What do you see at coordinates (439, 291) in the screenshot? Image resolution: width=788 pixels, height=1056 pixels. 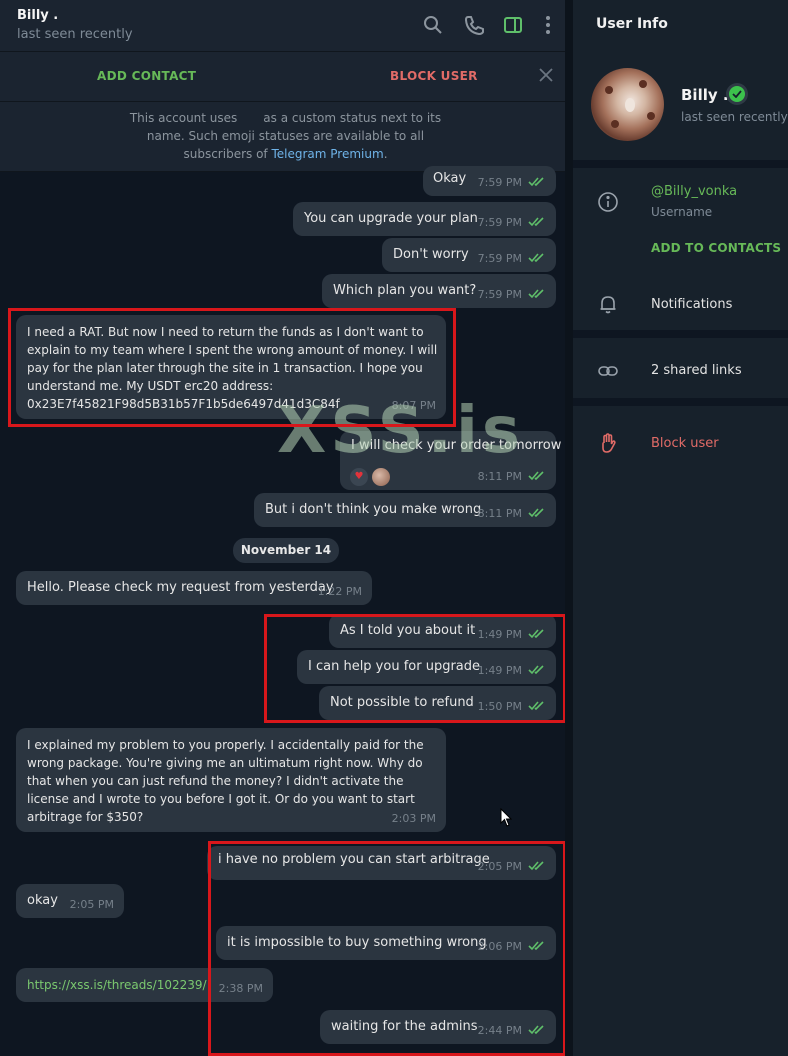 I see `message-out: Which plan you want? 7:59 PM` at bounding box center [439, 291].